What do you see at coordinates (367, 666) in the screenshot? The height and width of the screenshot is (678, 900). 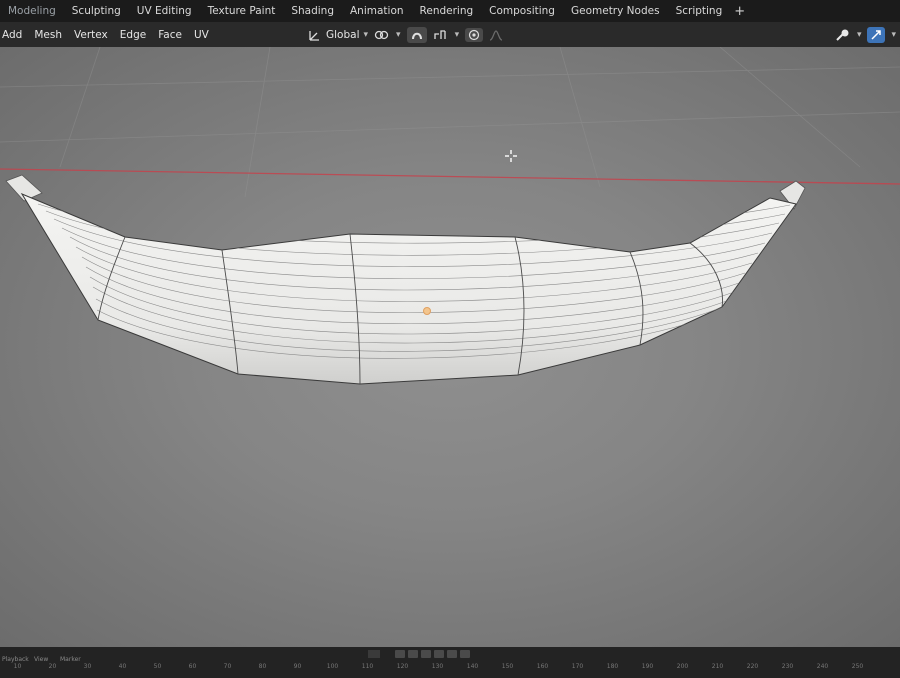 I see `frame-number: 110` at bounding box center [367, 666].